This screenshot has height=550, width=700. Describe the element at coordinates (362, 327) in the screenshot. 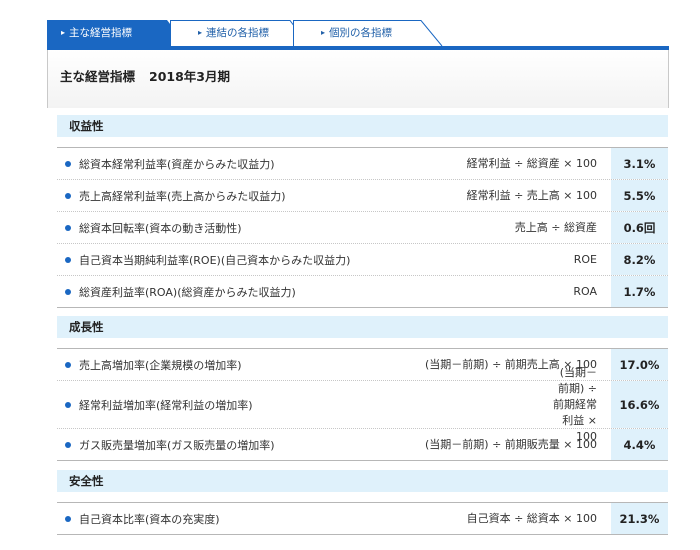

I see `section-title: 成長性` at that location.